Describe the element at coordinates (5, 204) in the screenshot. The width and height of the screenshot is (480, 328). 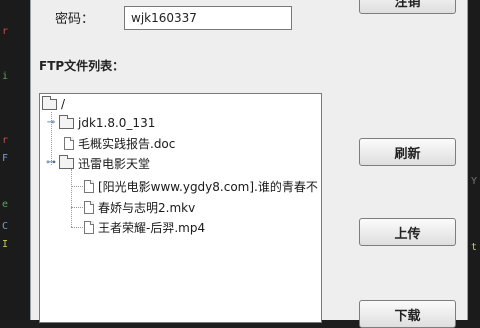
I see `code-glyph: e` at that location.